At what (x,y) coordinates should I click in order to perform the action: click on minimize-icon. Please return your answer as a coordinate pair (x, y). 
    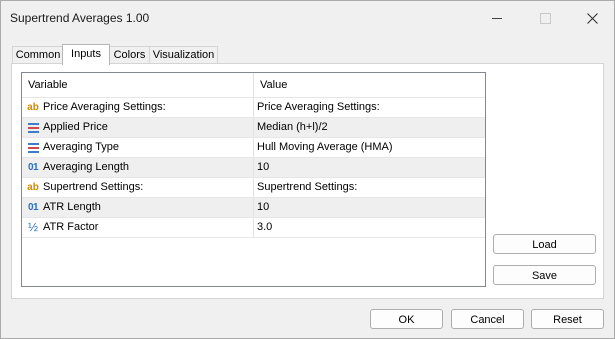
    Looking at the image, I should click on (497, 18).